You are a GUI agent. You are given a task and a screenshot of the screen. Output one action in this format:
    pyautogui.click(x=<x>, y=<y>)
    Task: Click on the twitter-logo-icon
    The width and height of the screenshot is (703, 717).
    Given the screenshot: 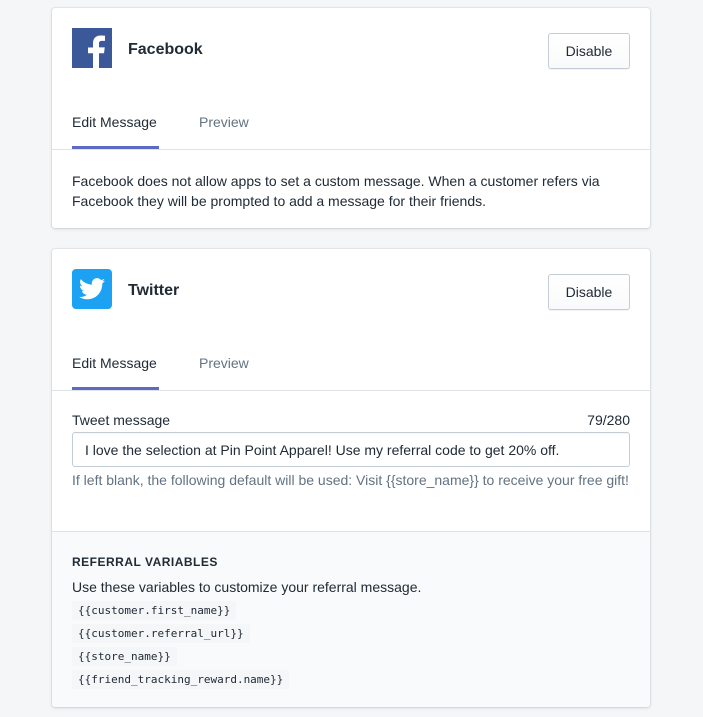 What is the action you would take?
    pyautogui.click(x=92, y=289)
    